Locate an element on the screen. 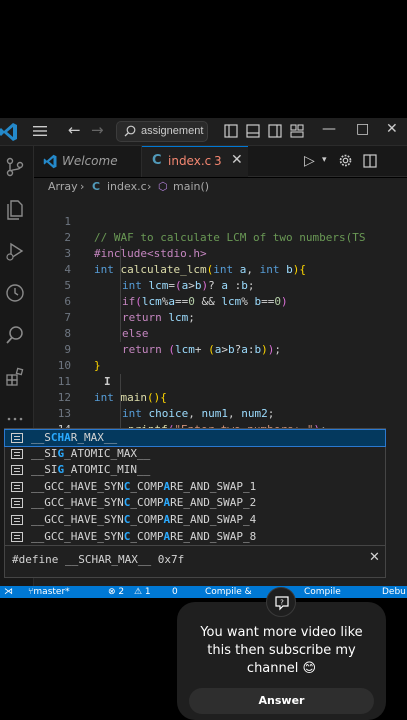 The image size is (407, 720). compile-button: Compile & is located at coordinates (228, 592).